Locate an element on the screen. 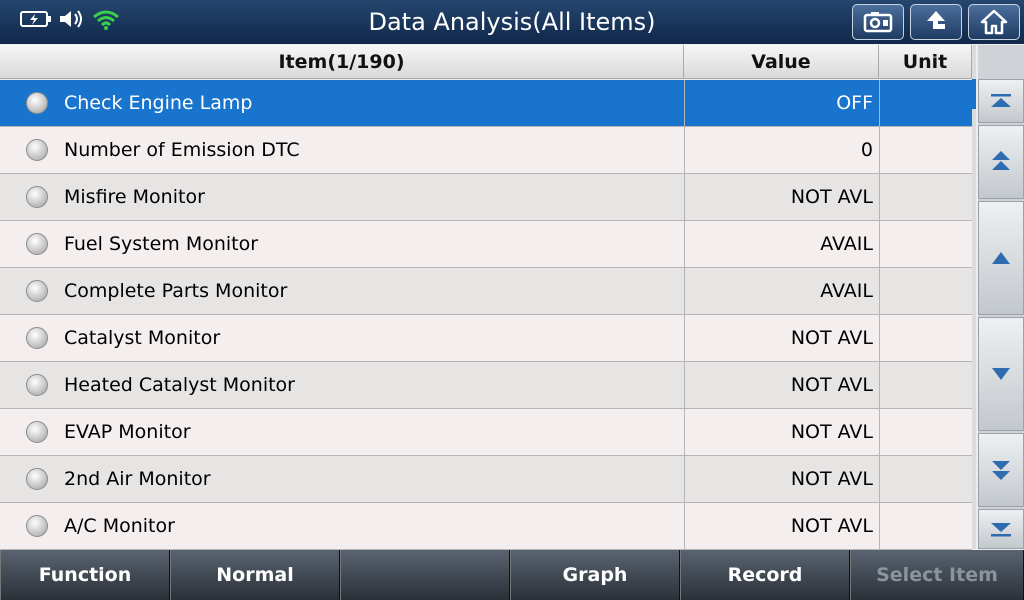 The width and height of the screenshot is (1024, 600). home-button is located at coordinates (994, 22).